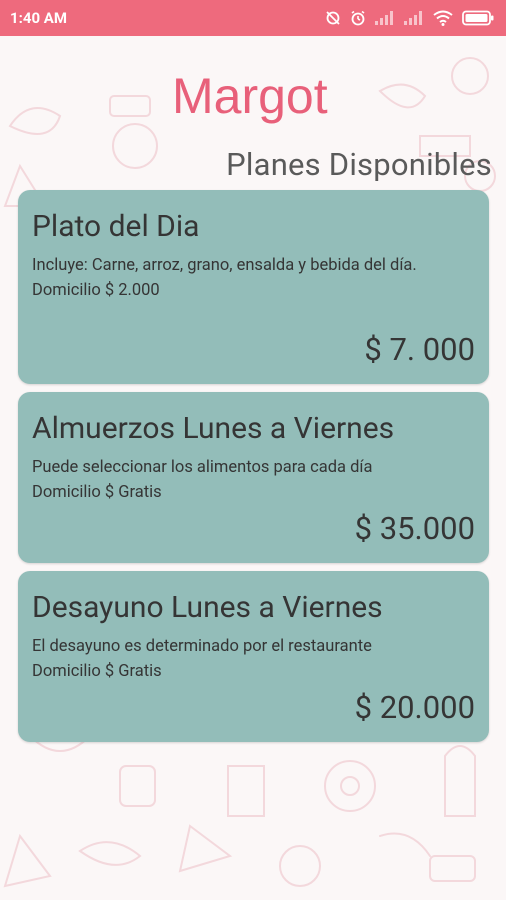 This screenshot has height=900, width=506. I want to click on plan-delivery: Domicilio $ 2.000, so click(96, 290).